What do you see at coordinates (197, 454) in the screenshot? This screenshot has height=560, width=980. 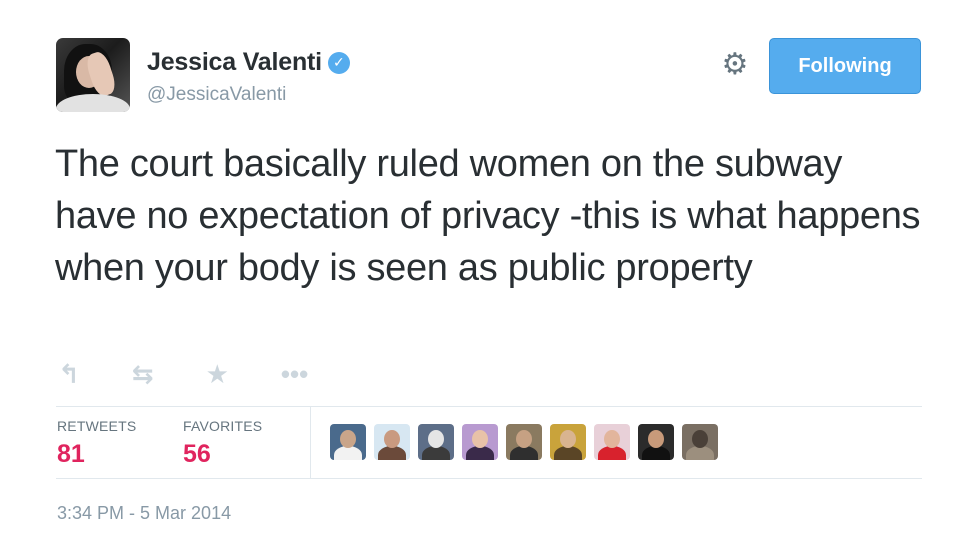 I see `favorites-count: 56` at bounding box center [197, 454].